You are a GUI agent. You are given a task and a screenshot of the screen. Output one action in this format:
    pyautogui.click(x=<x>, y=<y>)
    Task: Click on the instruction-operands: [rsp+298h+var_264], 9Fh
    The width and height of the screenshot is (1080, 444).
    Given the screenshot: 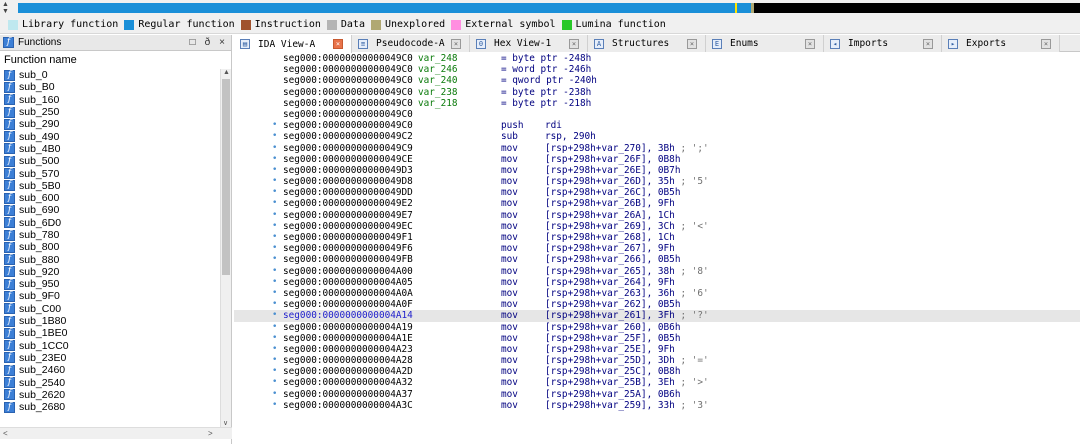 What is the action you would take?
    pyautogui.click(x=610, y=282)
    